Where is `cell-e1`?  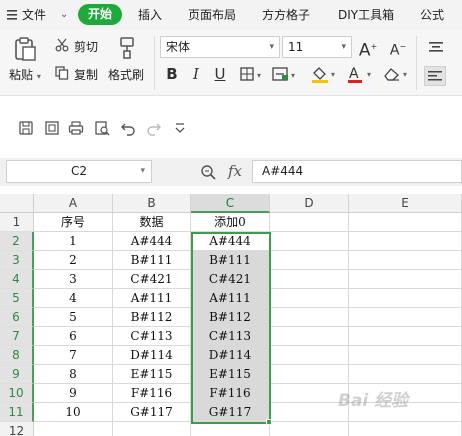
cell-e1 is located at coordinates (405, 222).